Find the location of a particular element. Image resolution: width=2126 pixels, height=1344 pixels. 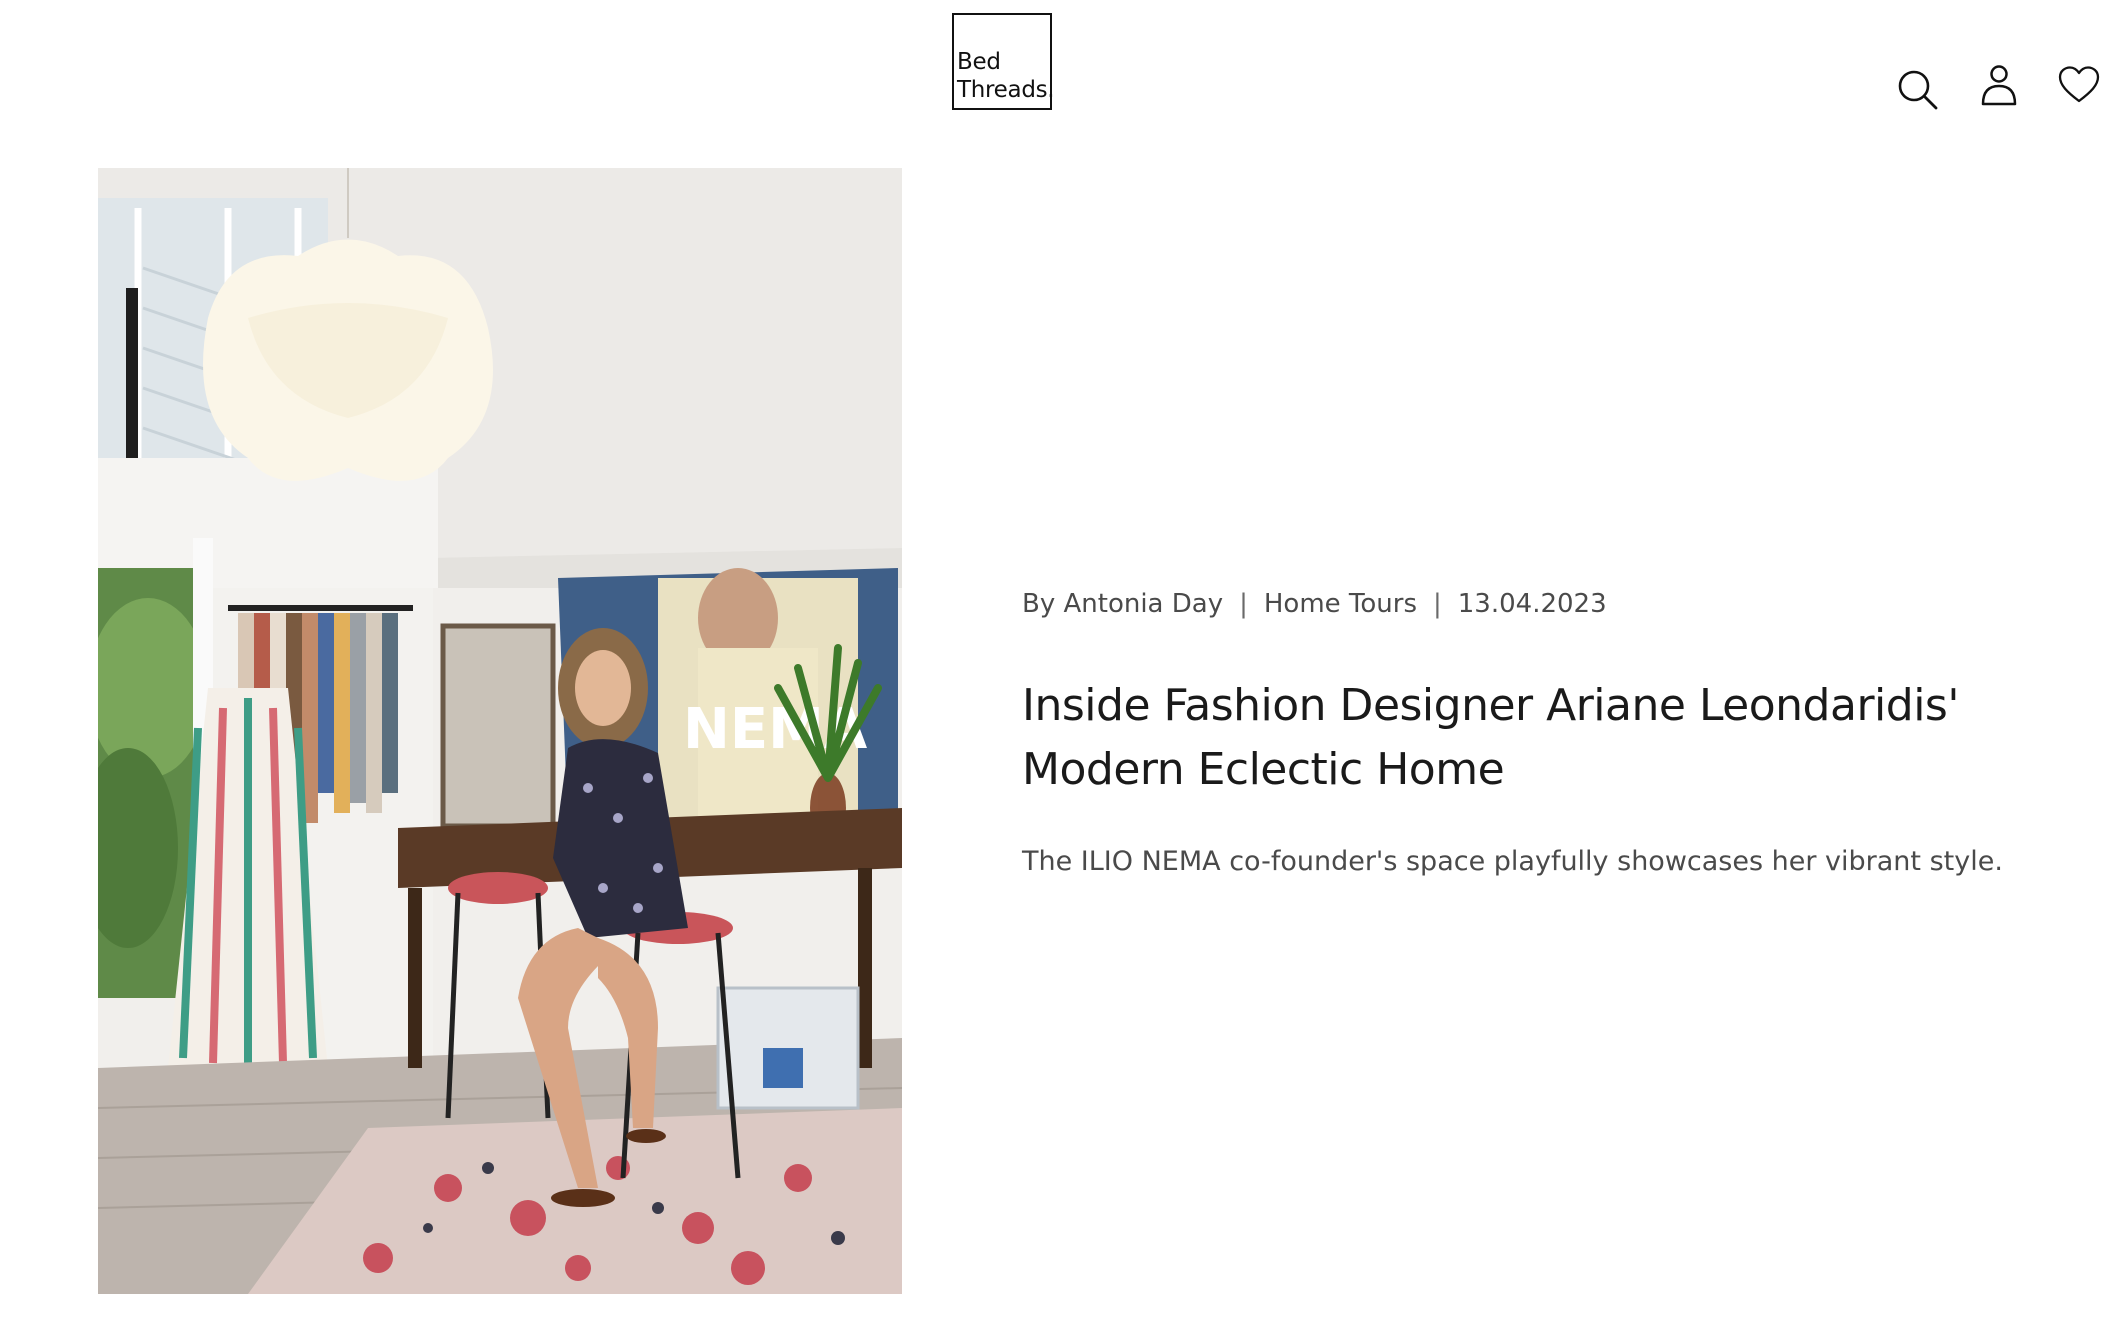

account-button is located at coordinates (1999, 86).